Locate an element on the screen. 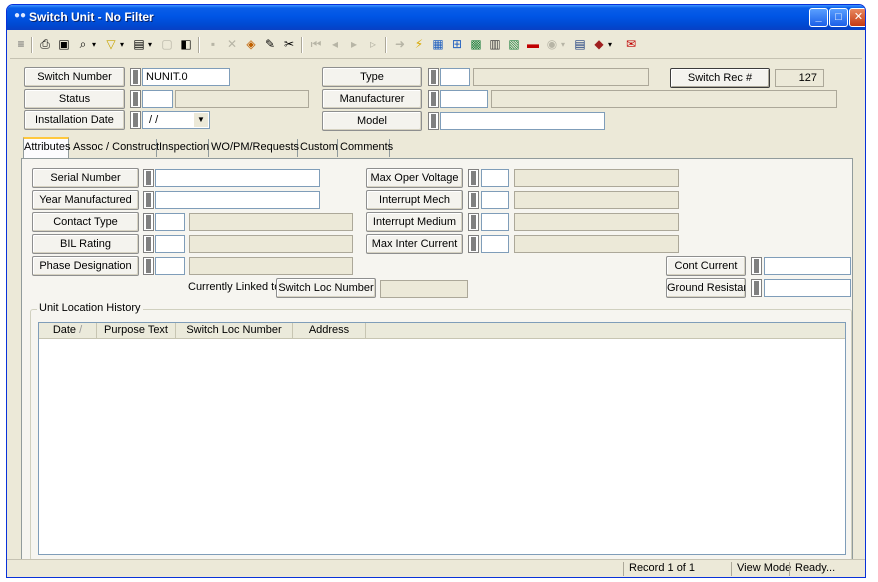 Image resolution: width=878 pixels, height=582 pixels. status-button: Status is located at coordinates (74, 99).